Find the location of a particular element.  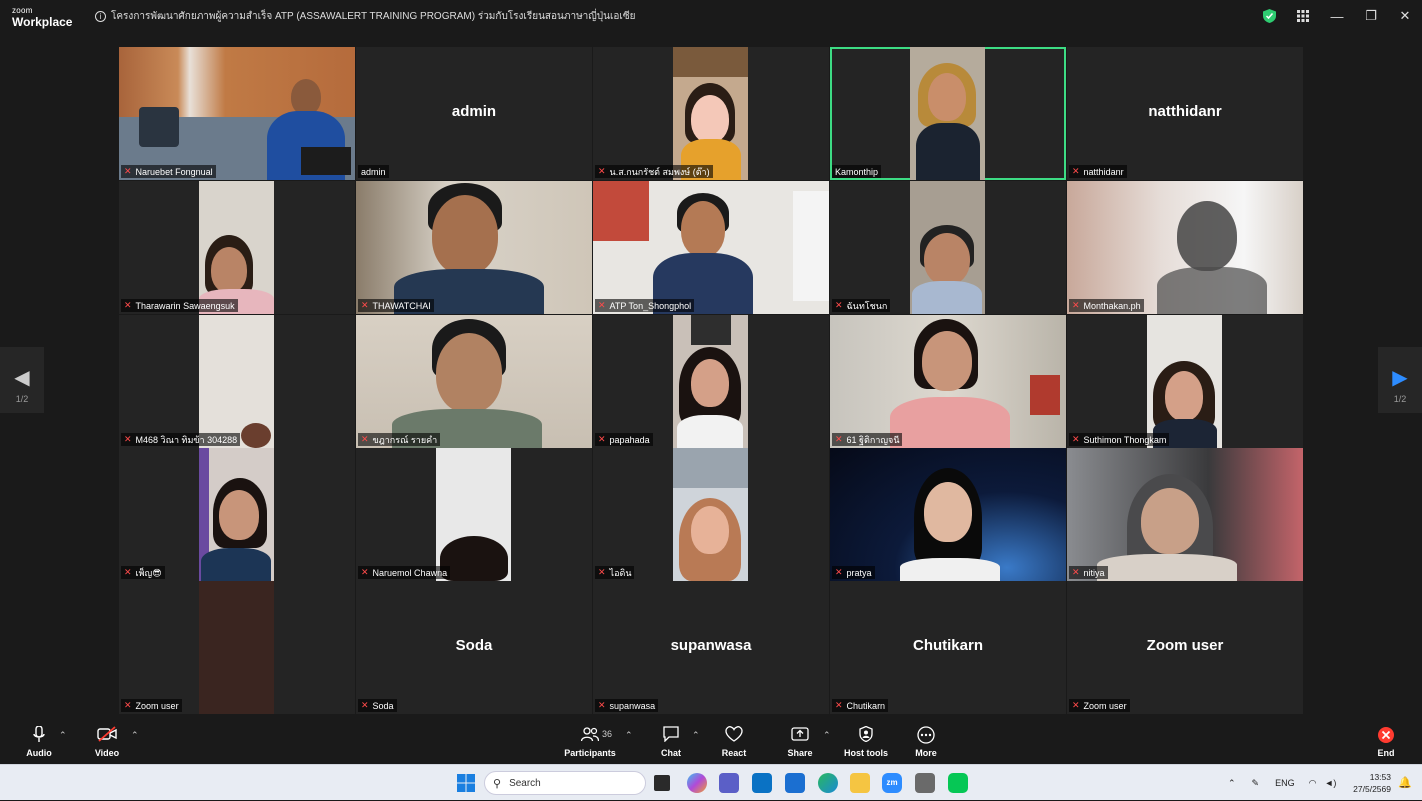

more-button: More is located at coordinates (926, 742).